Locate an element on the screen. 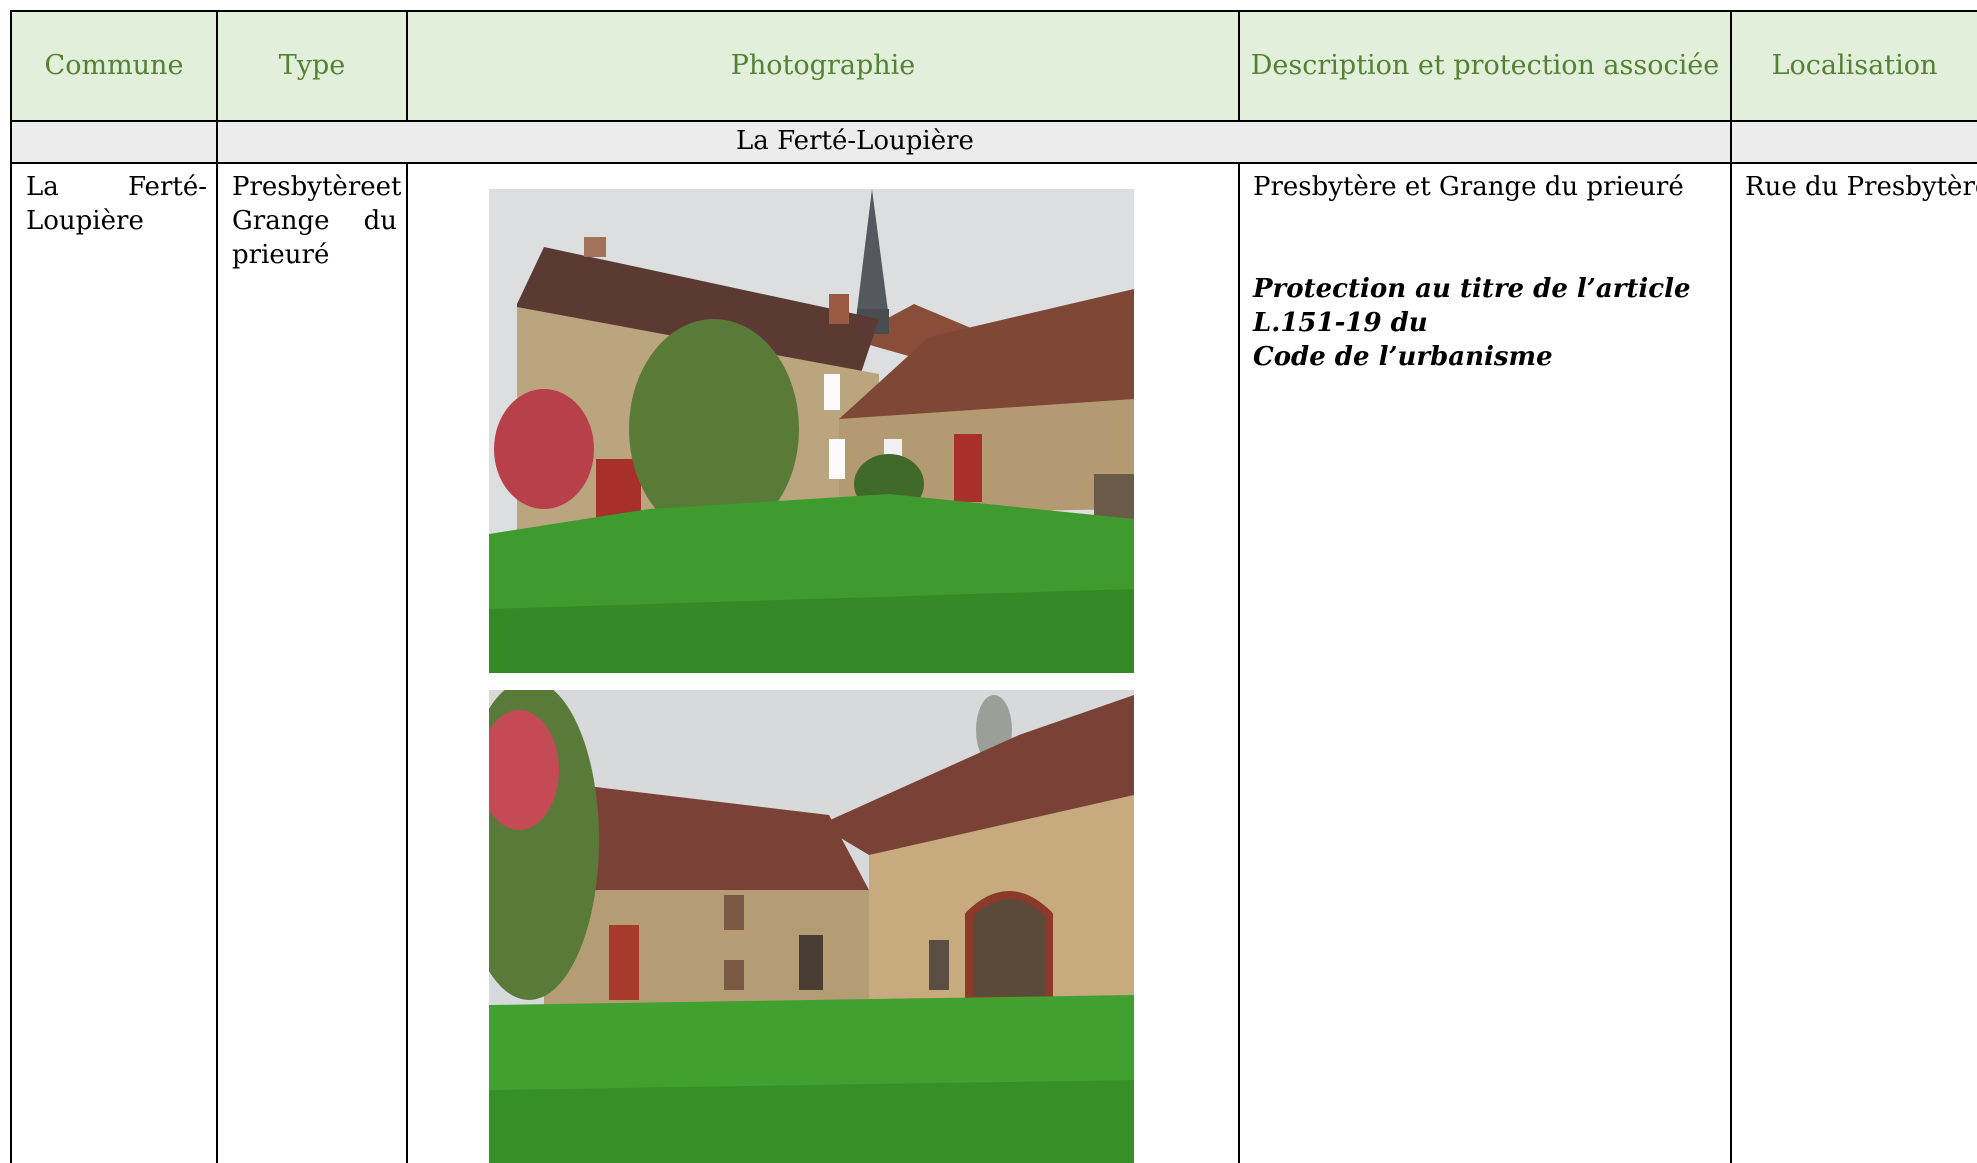 The width and height of the screenshot is (1977, 1163). header-description: Description et protection associée is located at coordinates (1485, 65).